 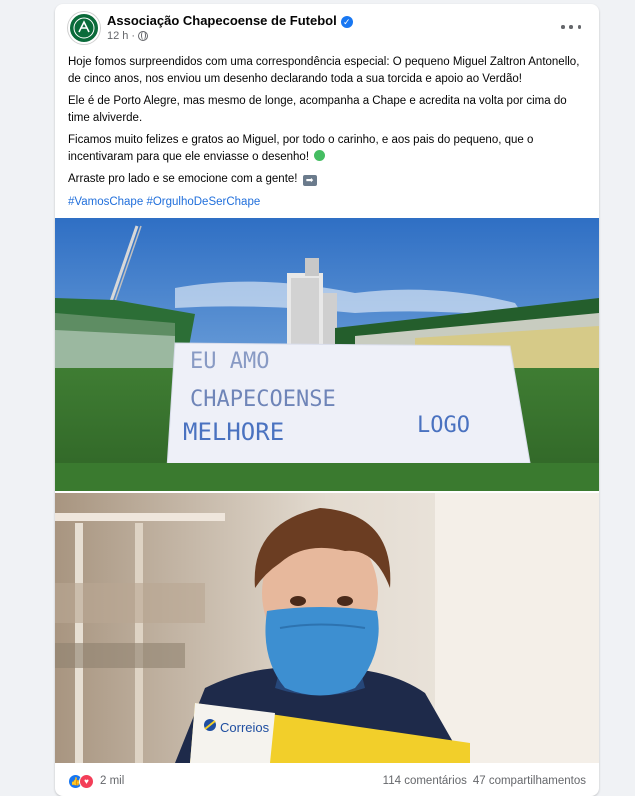 What do you see at coordinates (112, 781) in the screenshot?
I see `reaction-count: 2 mil` at bounding box center [112, 781].